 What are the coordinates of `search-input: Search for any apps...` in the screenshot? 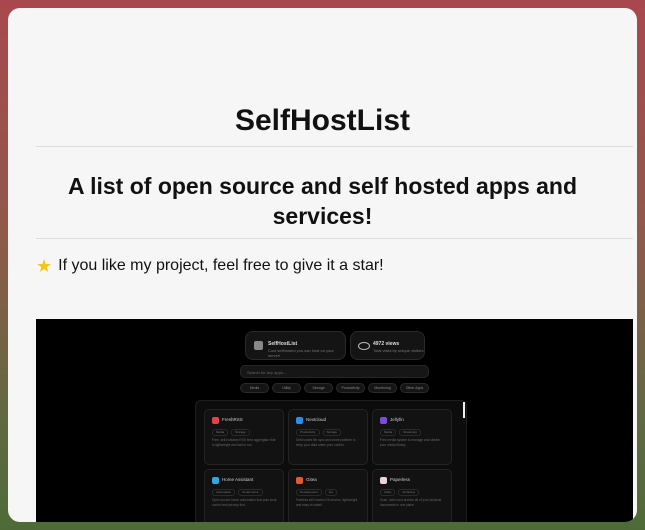 It's located at (334, 371).